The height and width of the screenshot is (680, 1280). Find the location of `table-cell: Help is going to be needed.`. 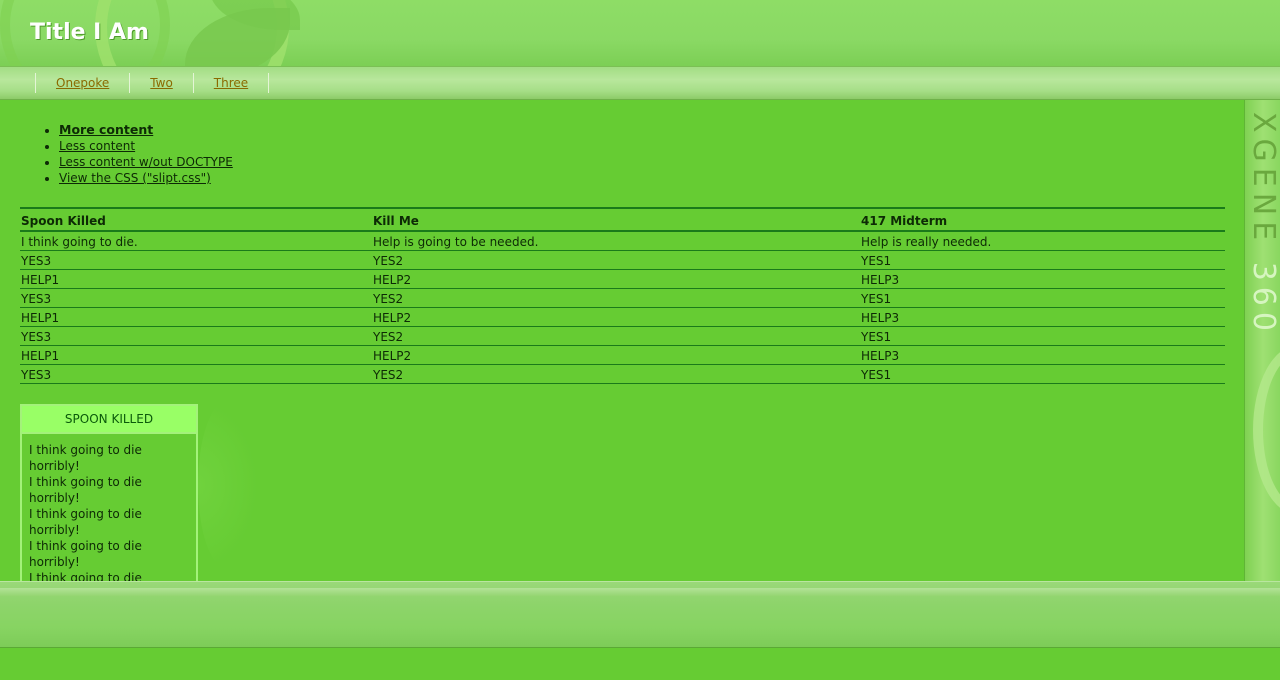

table-cell: Help is going to be needed. is located at coordinates (616, 241).